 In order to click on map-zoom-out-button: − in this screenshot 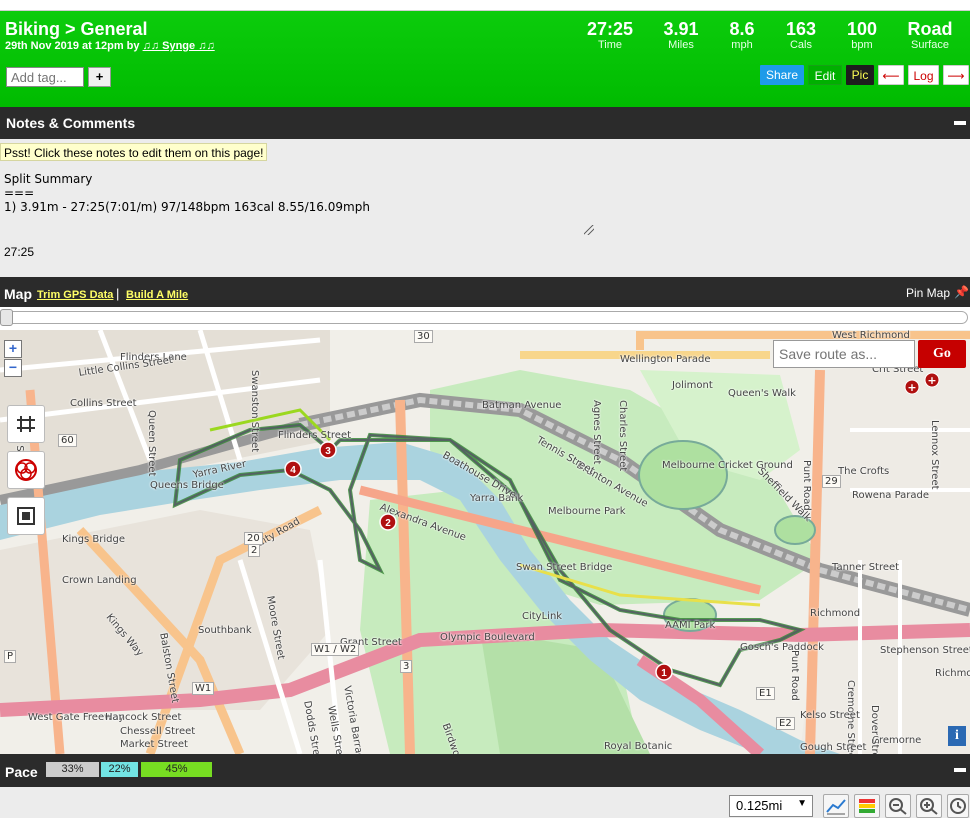, I will do `click(13, 368)`.